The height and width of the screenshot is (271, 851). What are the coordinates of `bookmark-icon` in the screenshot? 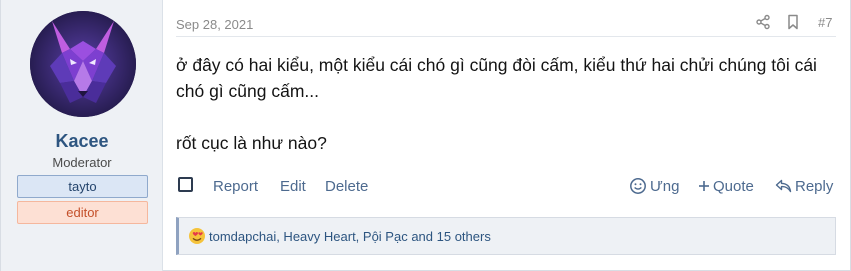 It's located at (793, 22).